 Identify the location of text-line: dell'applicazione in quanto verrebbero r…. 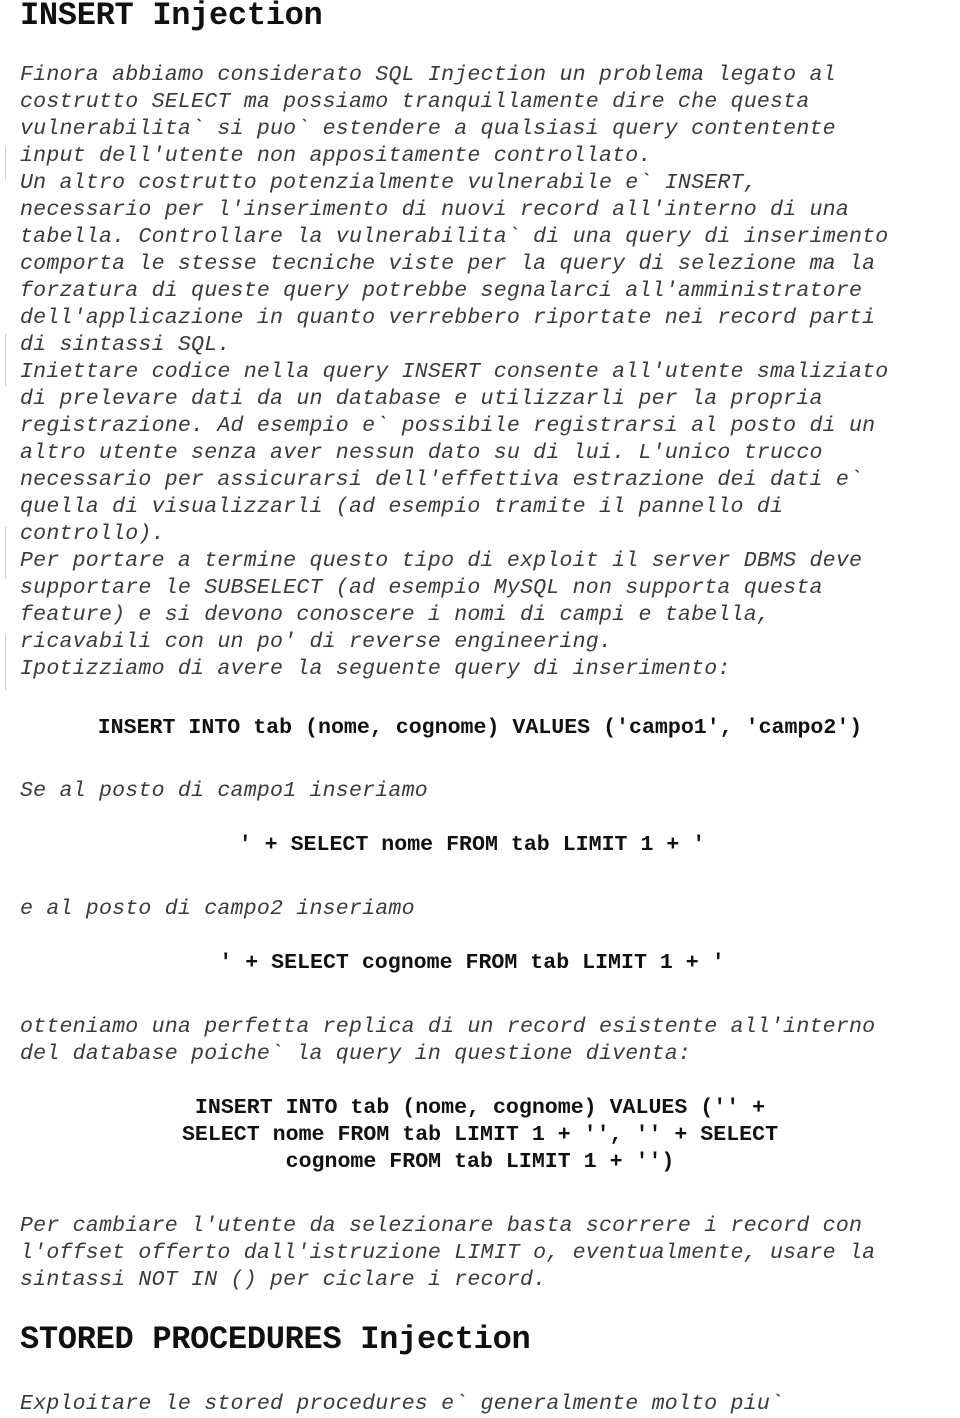
(448, 318).